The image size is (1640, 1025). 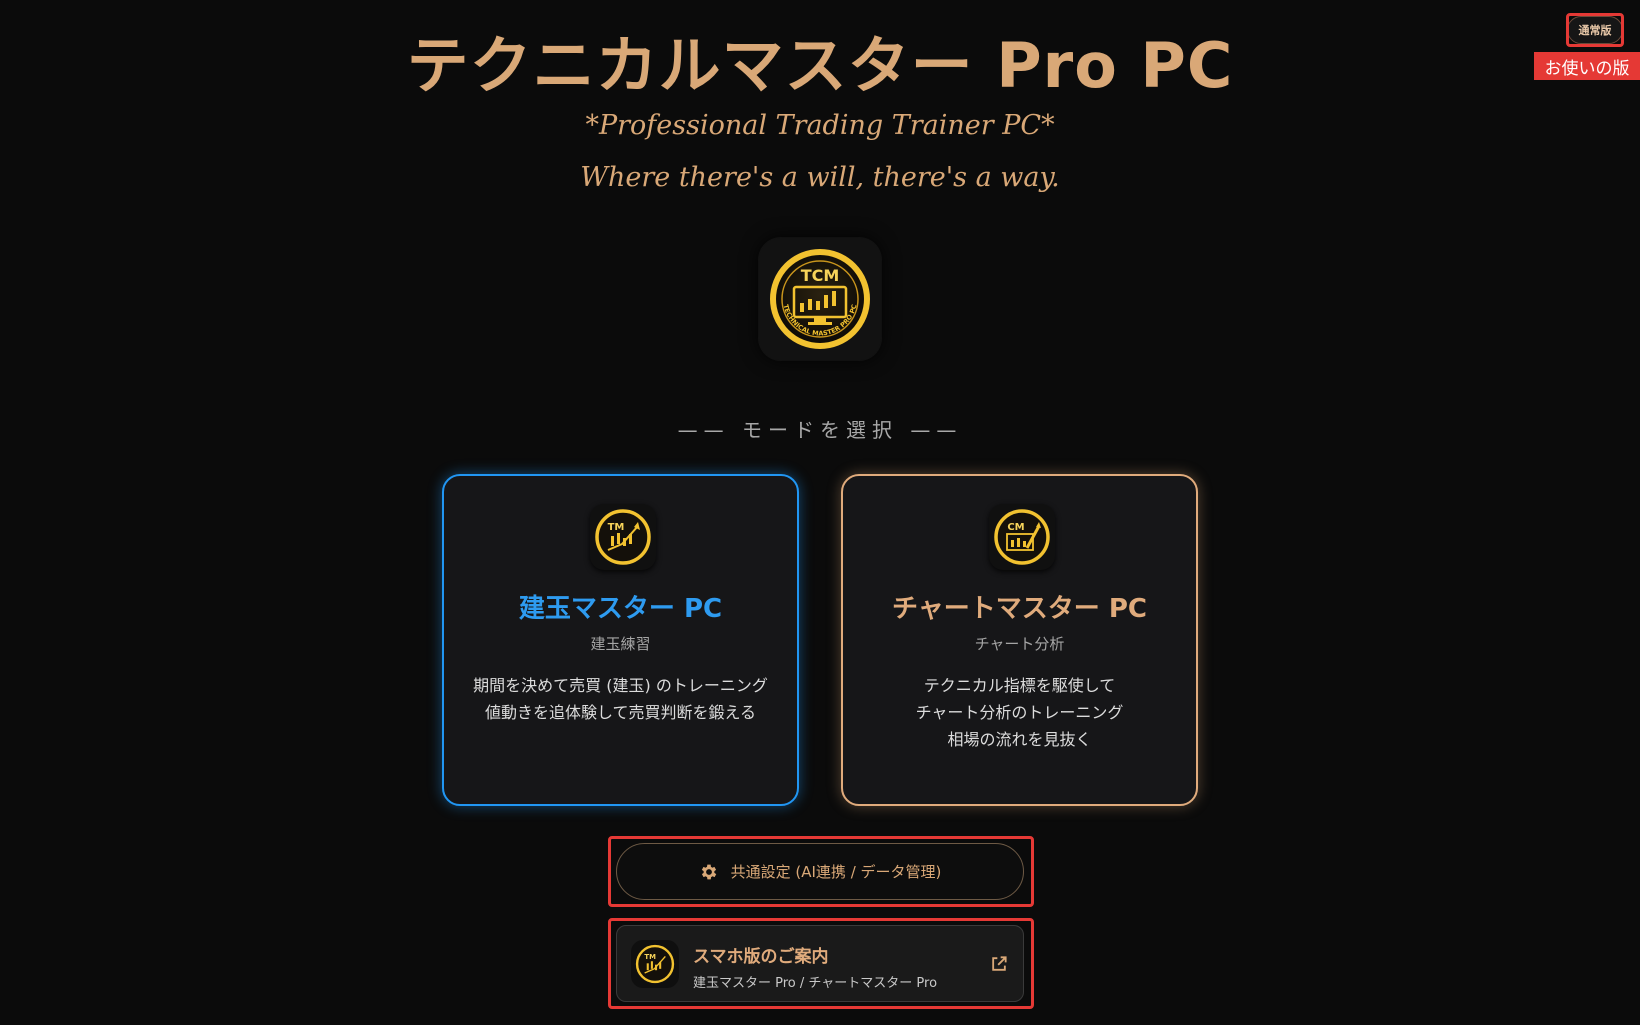 I want to click on card-desc-line: 相場の流れを見抜く, so click(x=1019, y=739).